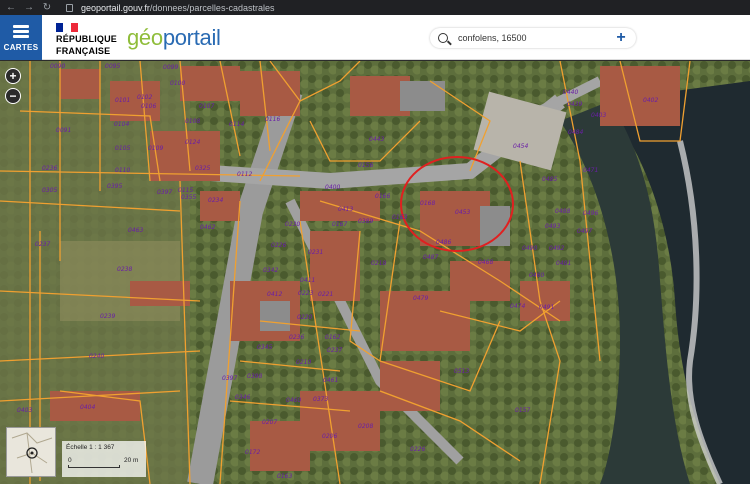  I want to click on parcel-number-label: 0481, so click(563, 263).